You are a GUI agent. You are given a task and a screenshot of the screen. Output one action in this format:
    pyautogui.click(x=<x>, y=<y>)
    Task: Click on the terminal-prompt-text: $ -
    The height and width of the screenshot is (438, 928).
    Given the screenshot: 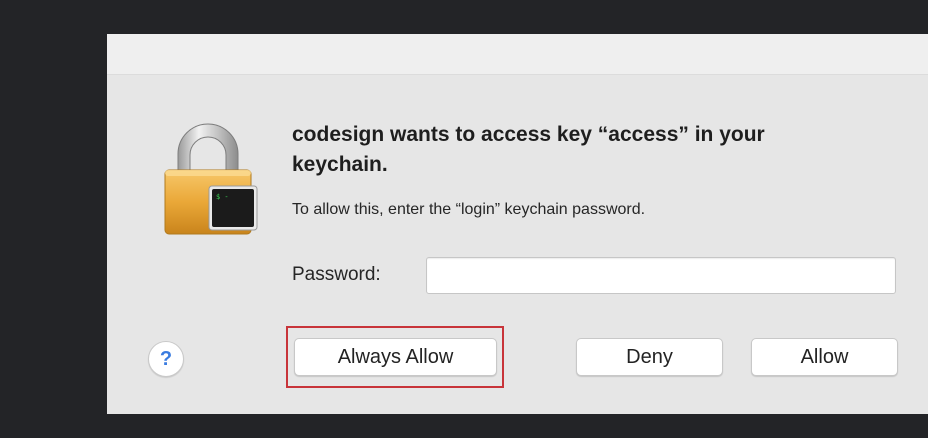 What is the action you would take?
    pyautogui.click(x=222, y=197)
    